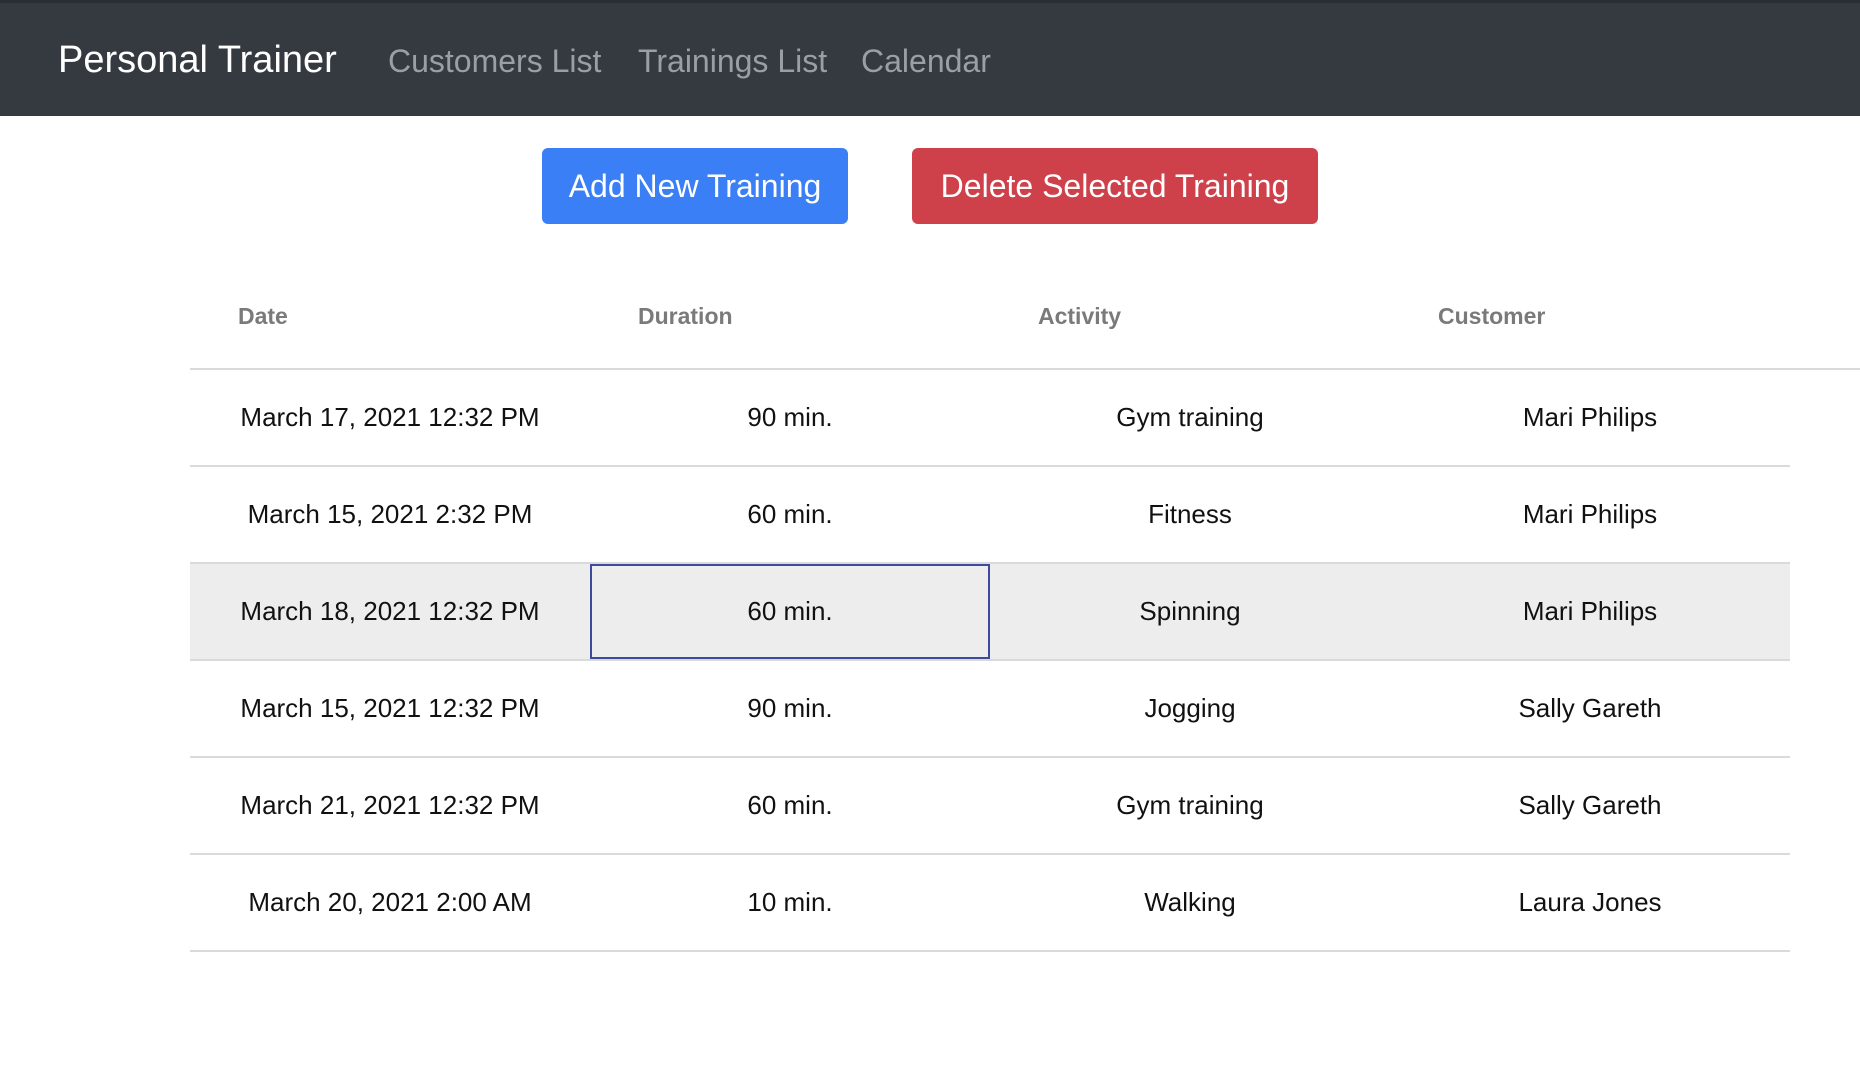 The width and height of the screenshot is (1860, 1088). I want to click on cell-activity: Fitness, so click(1190, 514).